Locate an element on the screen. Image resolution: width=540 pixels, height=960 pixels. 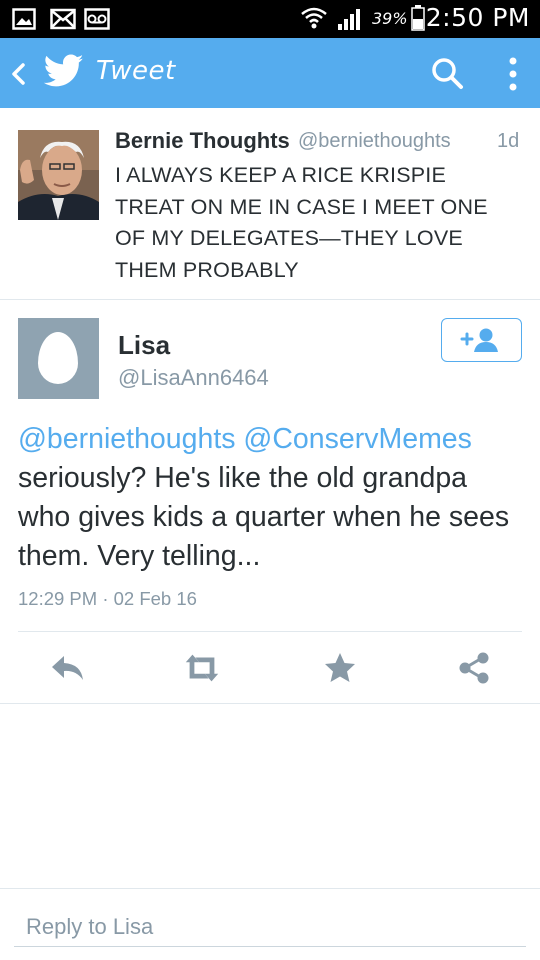
search-icon is located at coordinates (447, 73).